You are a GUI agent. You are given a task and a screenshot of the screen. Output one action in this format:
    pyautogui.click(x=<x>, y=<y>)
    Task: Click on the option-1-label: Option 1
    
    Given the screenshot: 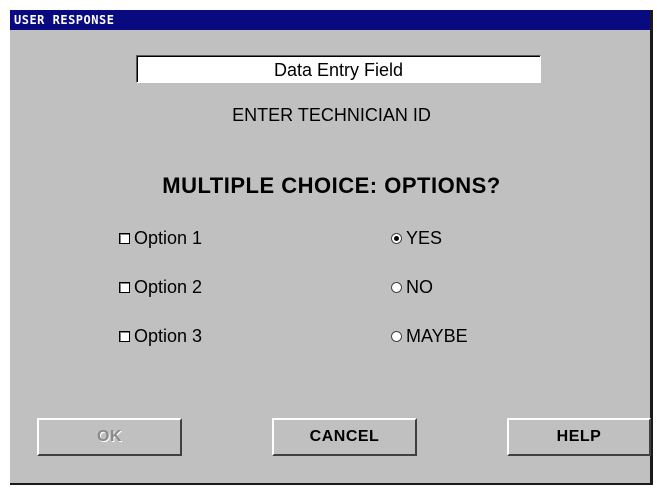 What is the action you would take?
    pyautogui.click(x=168, y=237)
    